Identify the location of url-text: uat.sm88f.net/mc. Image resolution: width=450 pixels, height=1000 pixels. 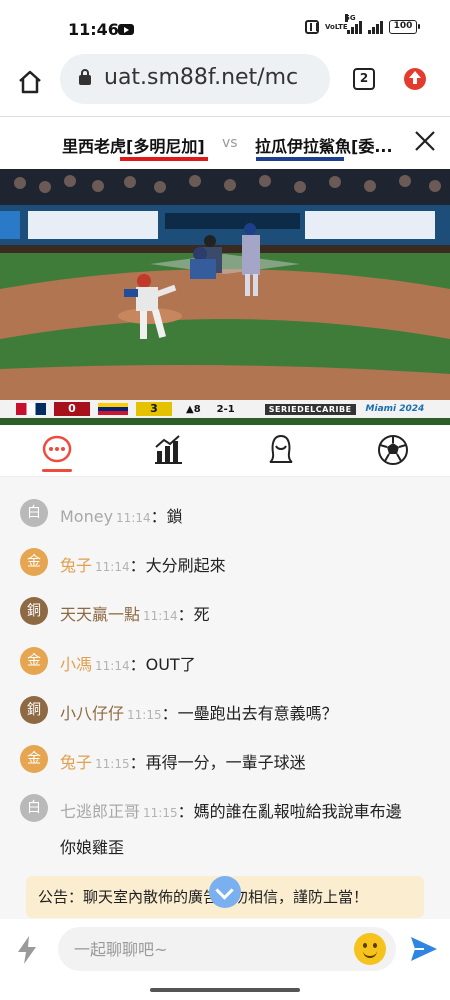
(201, 77).